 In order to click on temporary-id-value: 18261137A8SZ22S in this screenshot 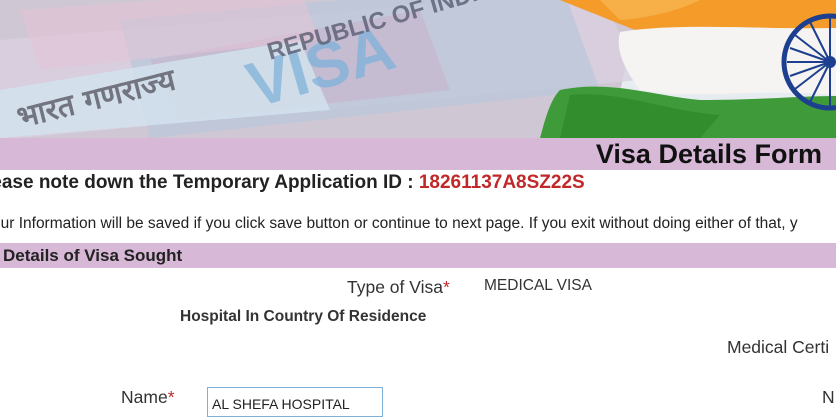, I will do `click(501, 182)`.